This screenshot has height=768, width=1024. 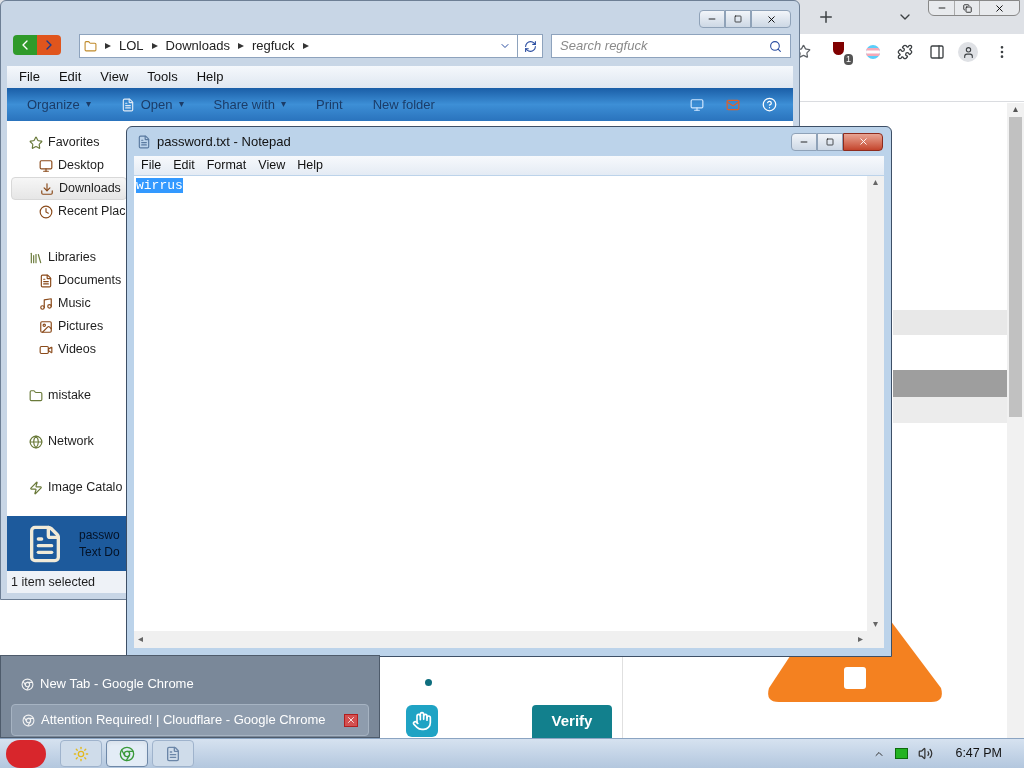 What do you see at coordinates (671, 46) in the screenshot?
I see `search-field: Search regfuck` at bounding box center [671, 46].